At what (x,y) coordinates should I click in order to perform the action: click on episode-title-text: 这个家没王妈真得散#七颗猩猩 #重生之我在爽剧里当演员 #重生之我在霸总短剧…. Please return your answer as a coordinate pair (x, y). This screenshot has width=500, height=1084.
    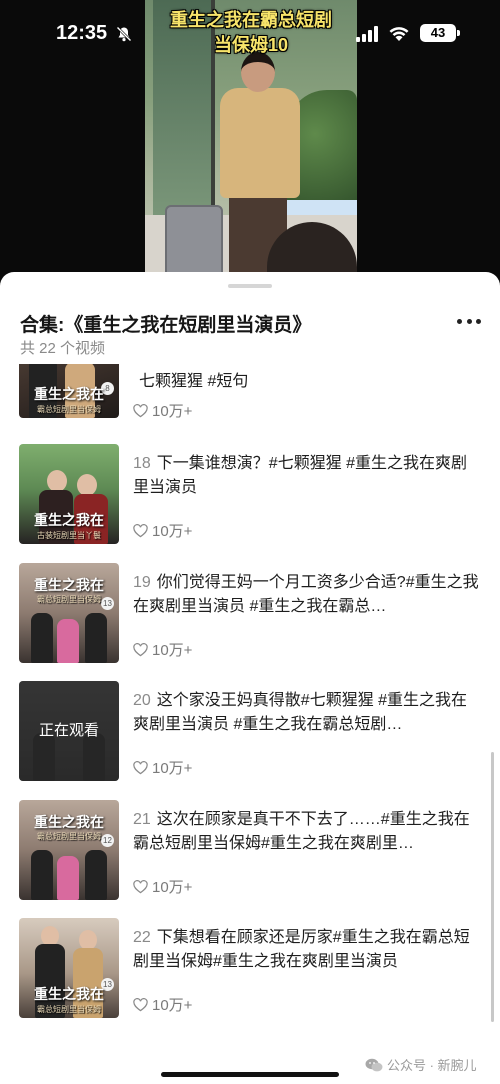
    Looking at the image, I should click on (300, 712).